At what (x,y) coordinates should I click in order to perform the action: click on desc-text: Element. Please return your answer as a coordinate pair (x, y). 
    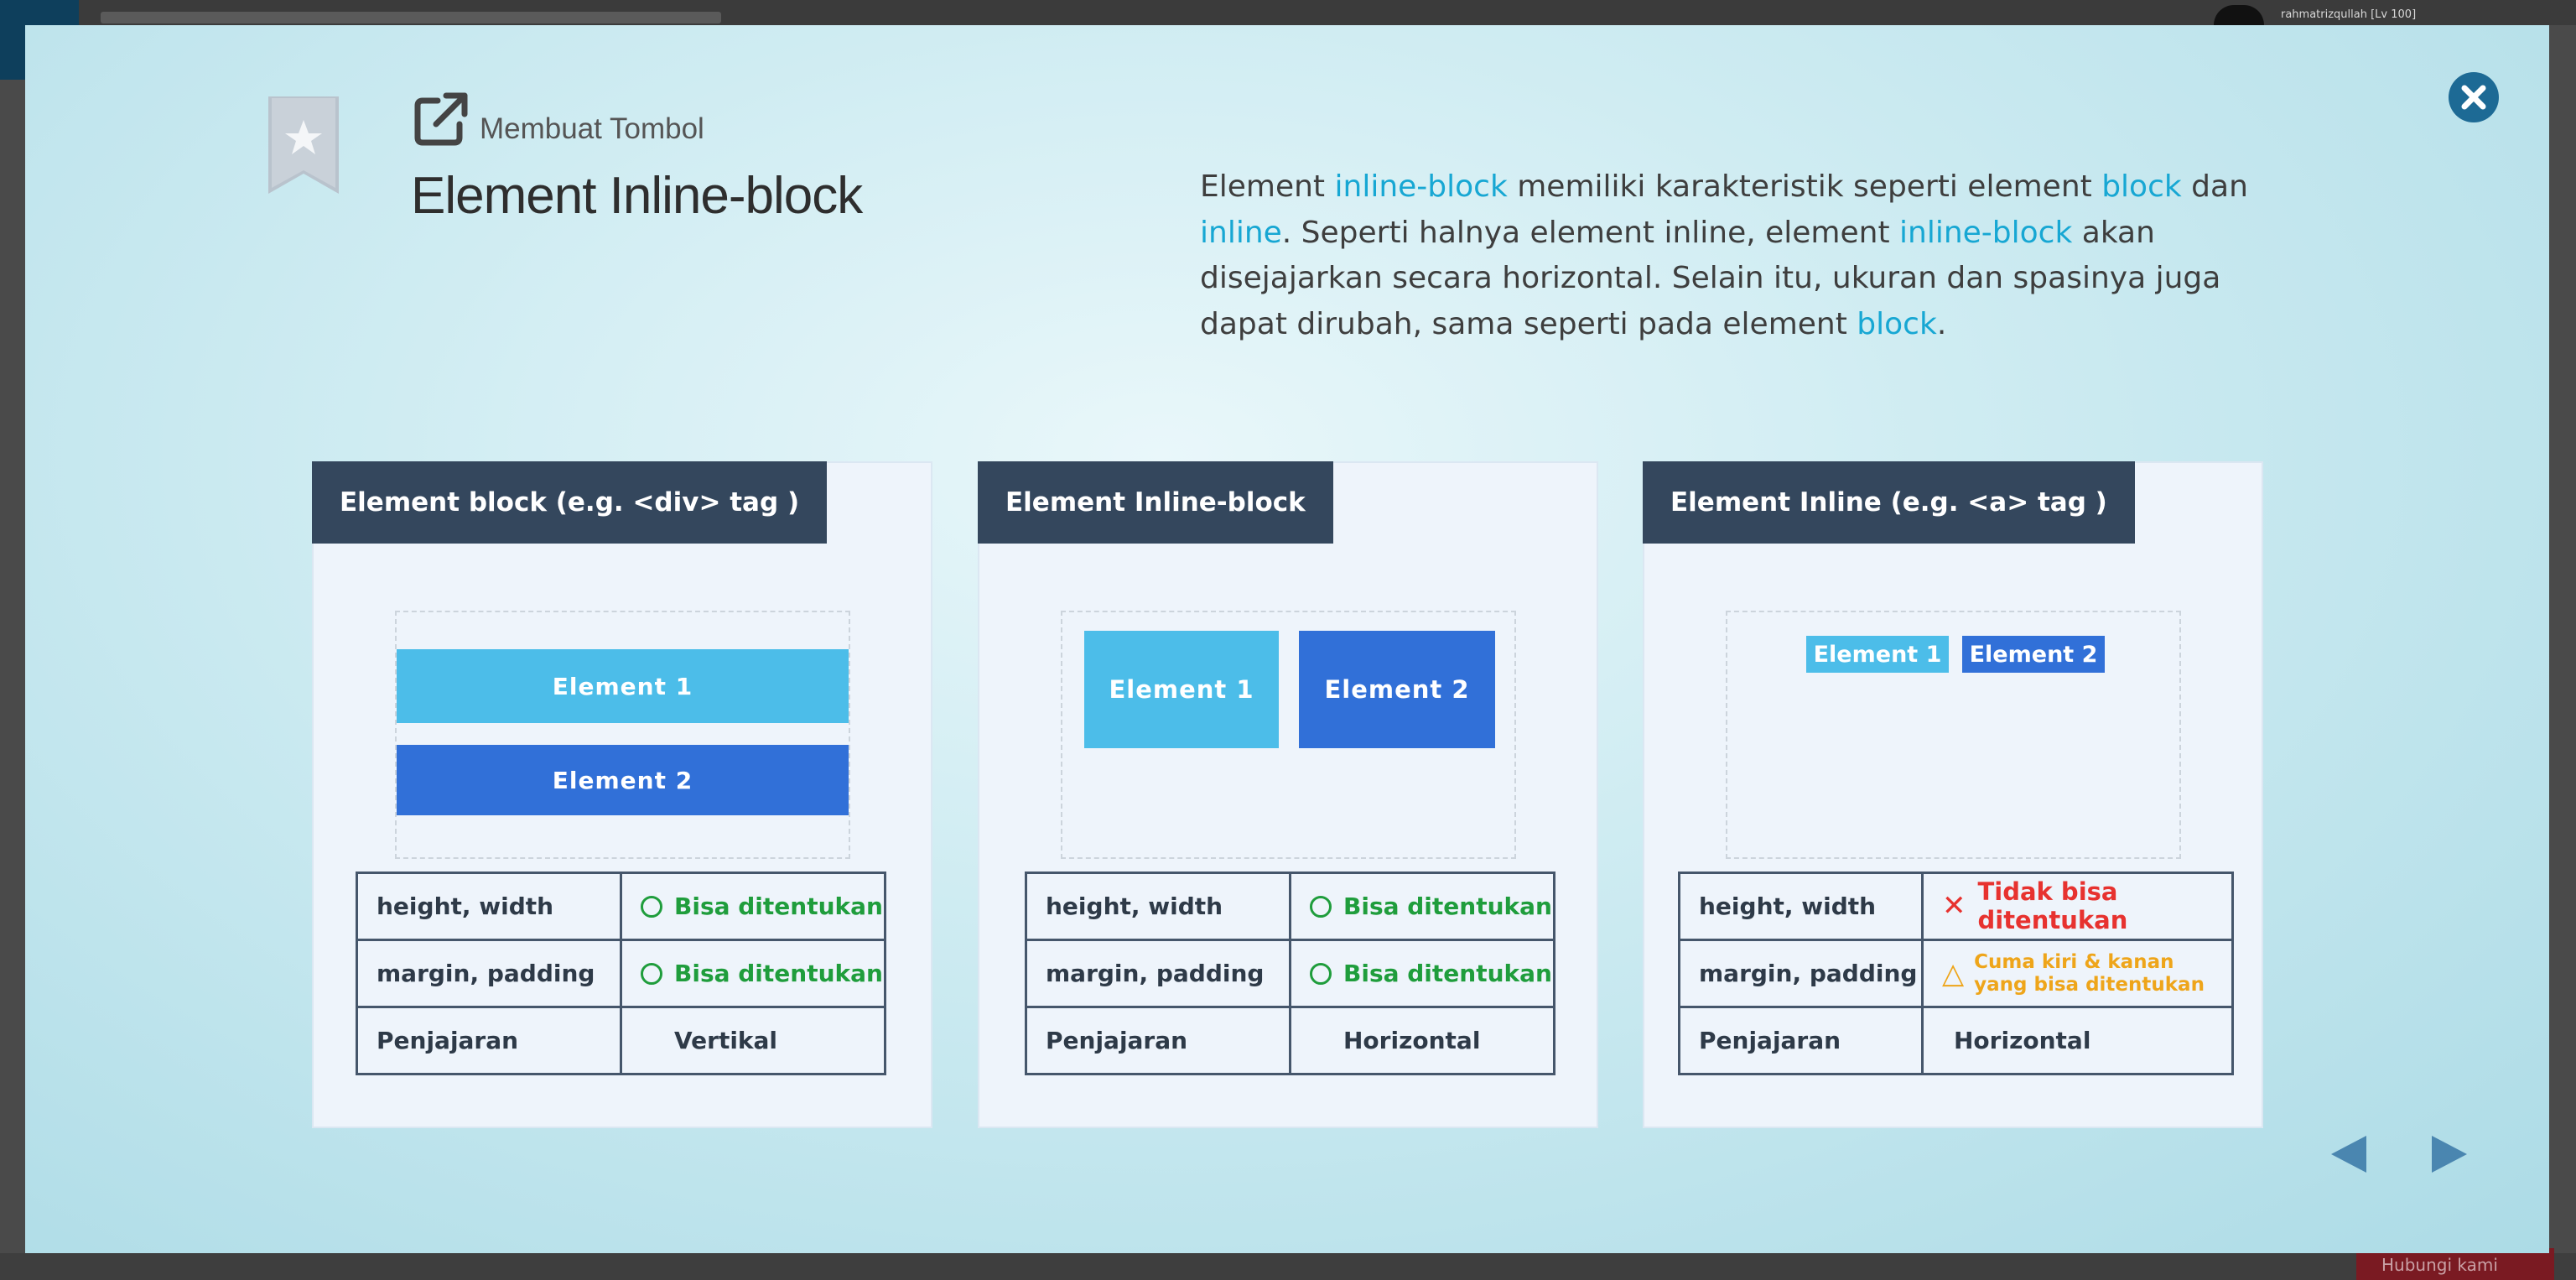
    Looking at the image, I should click on (1267, 186).